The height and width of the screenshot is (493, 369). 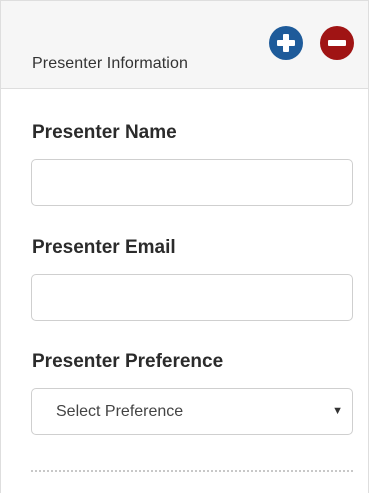 What do you see at coordinates (104, 247) in the screenshot?
I see `presenter-email-label: Presenter Email` at bounding box center [104, 247].